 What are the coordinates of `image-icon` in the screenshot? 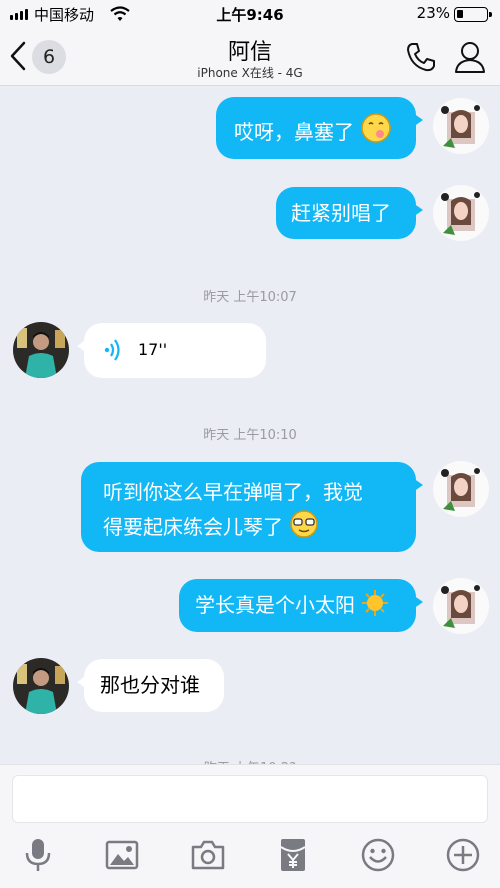 It's located at (122, 855).